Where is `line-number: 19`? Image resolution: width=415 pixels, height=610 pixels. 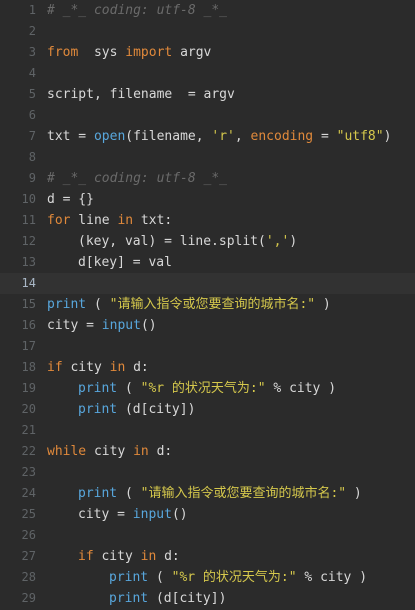 line-number: 19 is located at coordinates (18, 388).